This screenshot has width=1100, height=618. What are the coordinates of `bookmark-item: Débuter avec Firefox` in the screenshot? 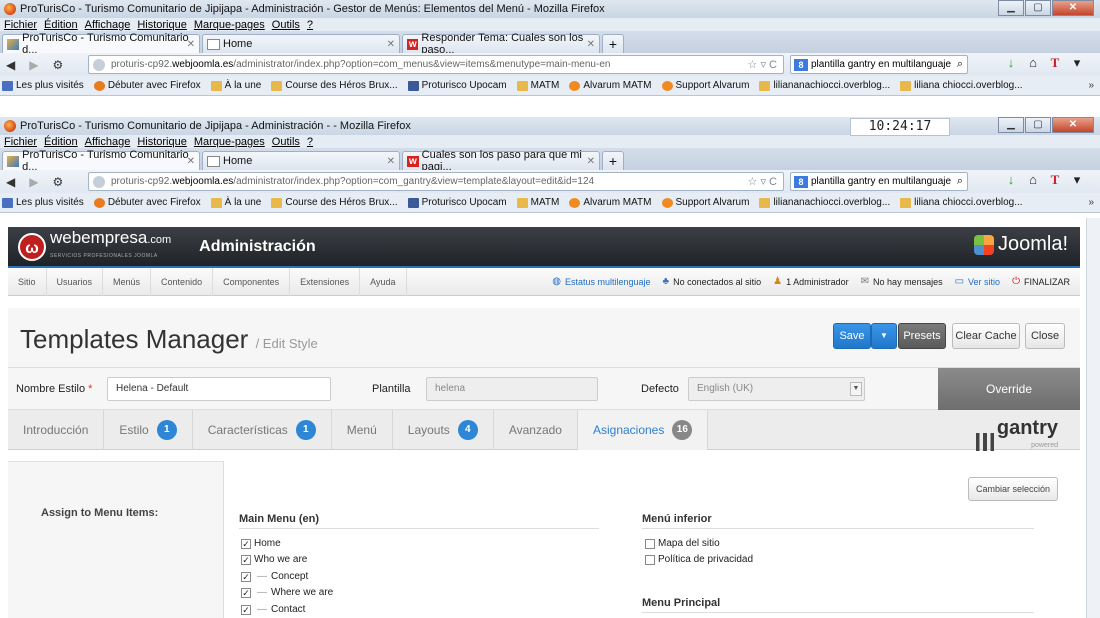 It's located at (147, 202).